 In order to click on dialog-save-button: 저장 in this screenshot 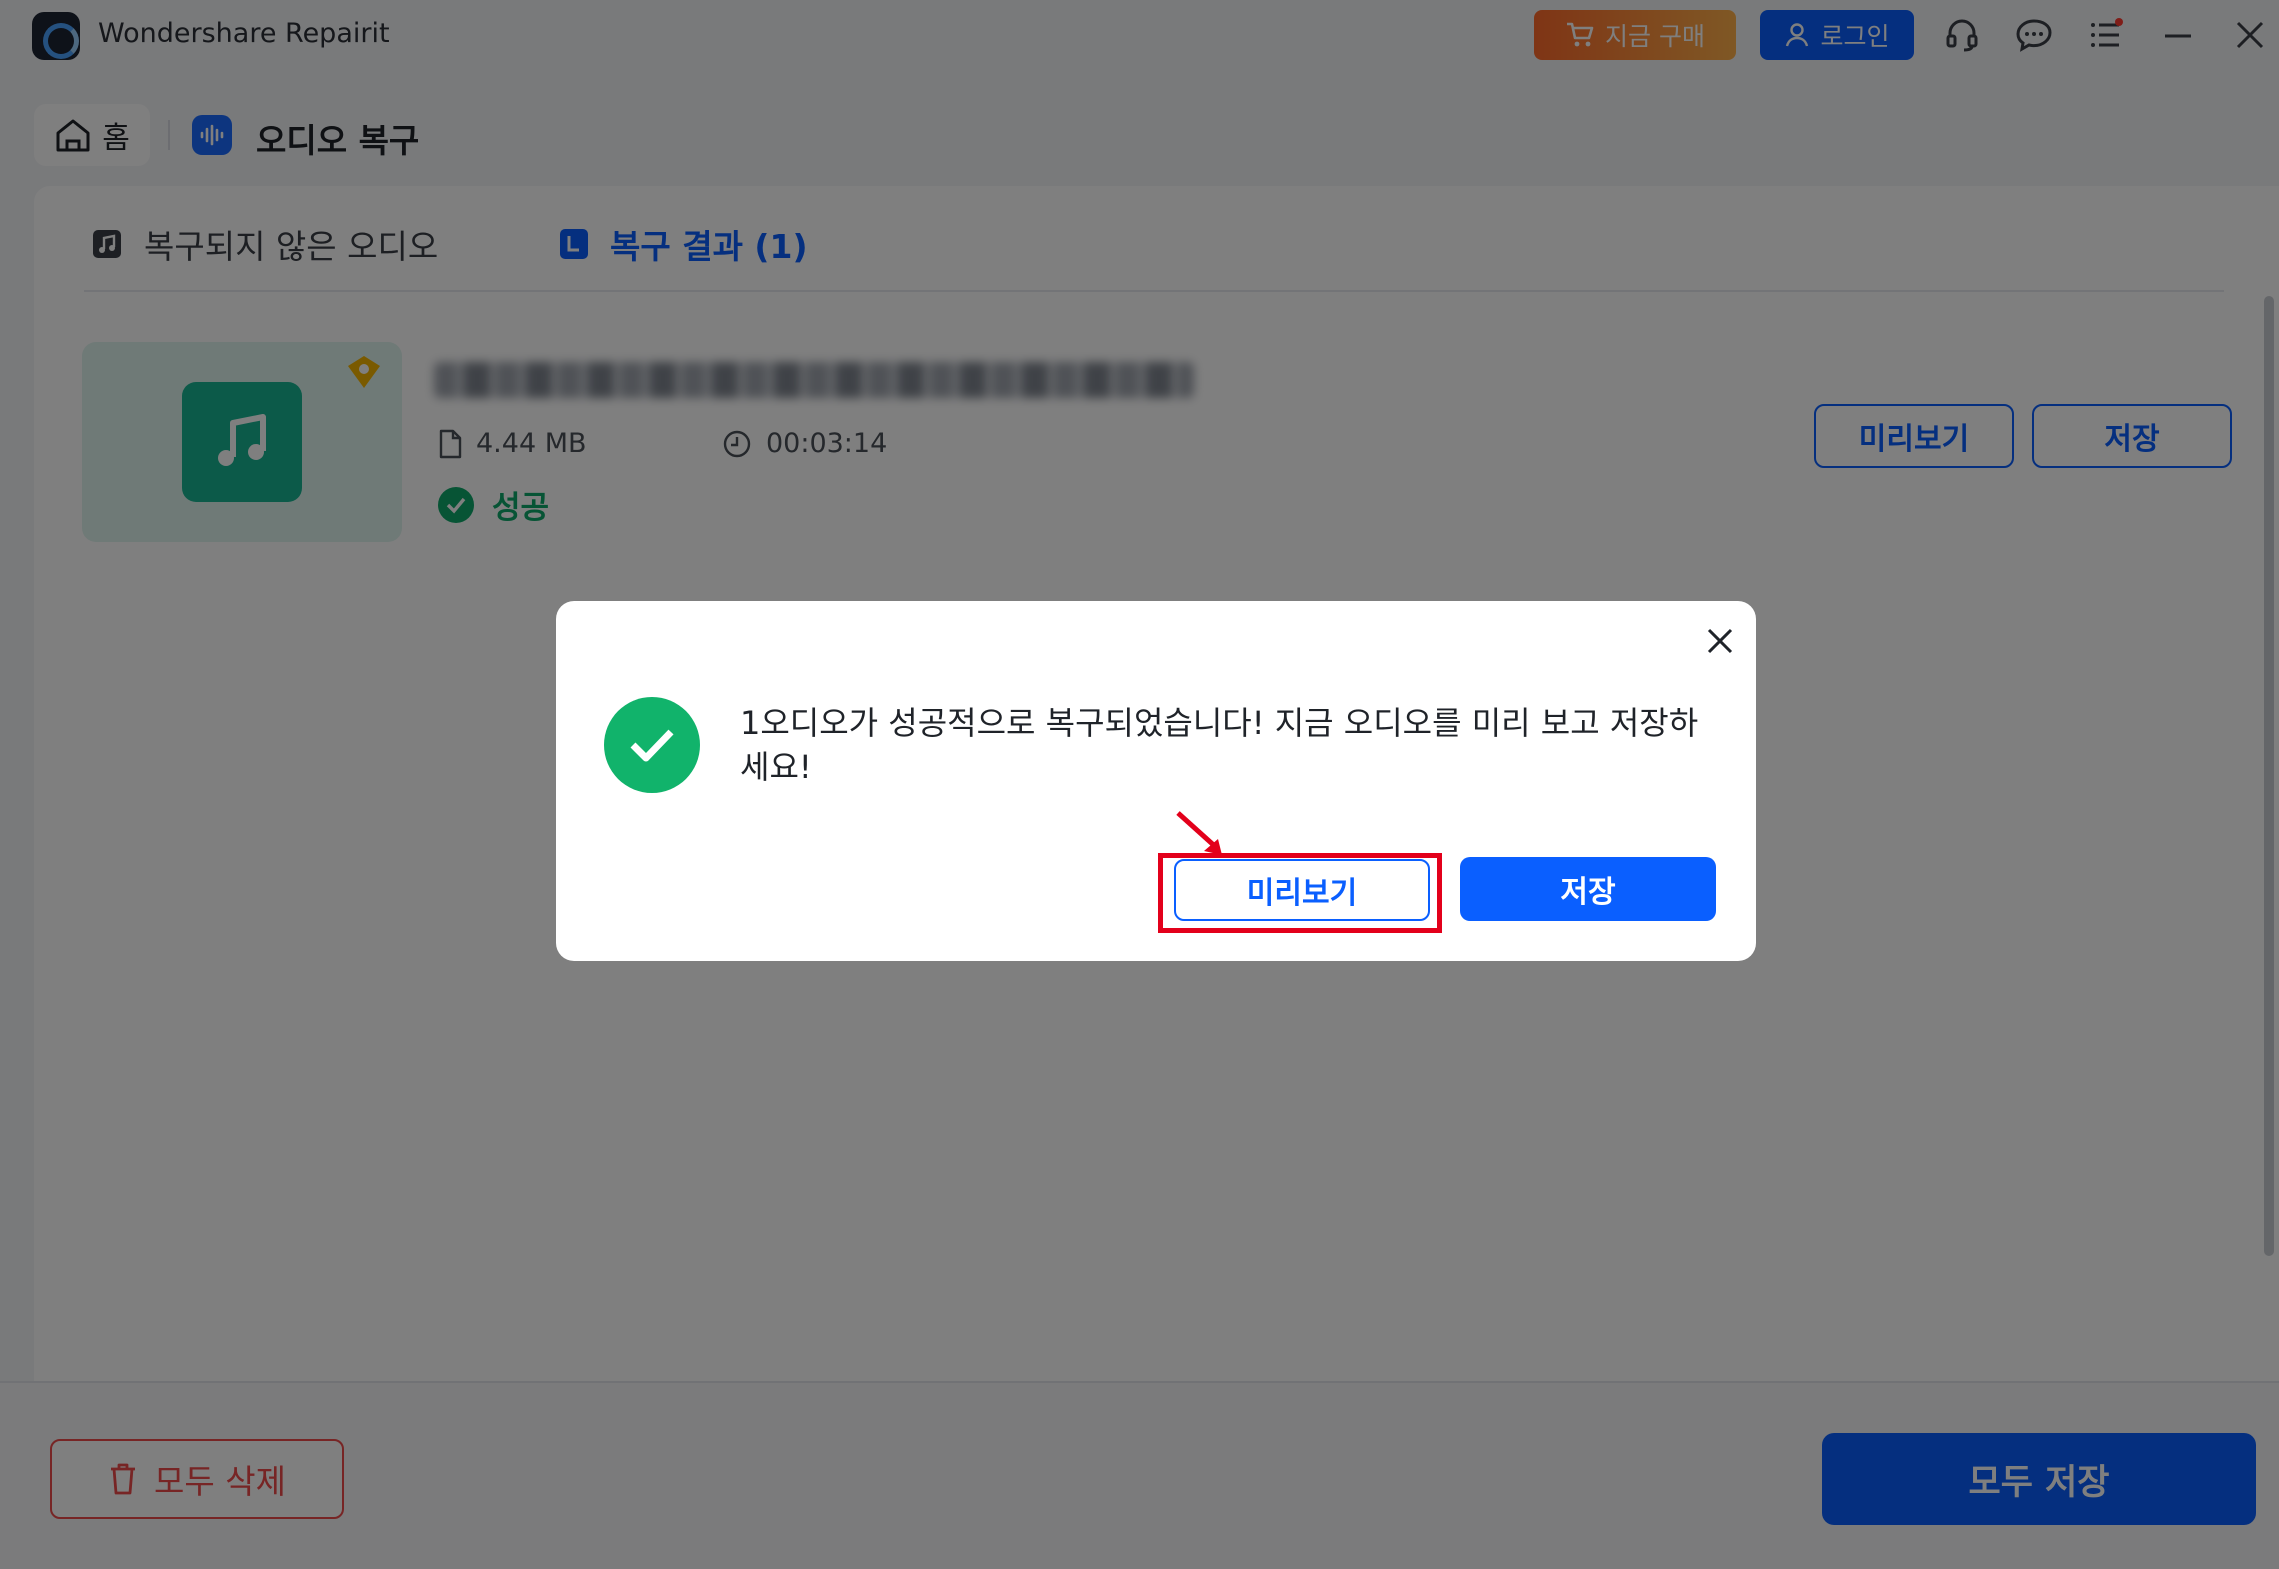, I will do `click(1588, 889)`.